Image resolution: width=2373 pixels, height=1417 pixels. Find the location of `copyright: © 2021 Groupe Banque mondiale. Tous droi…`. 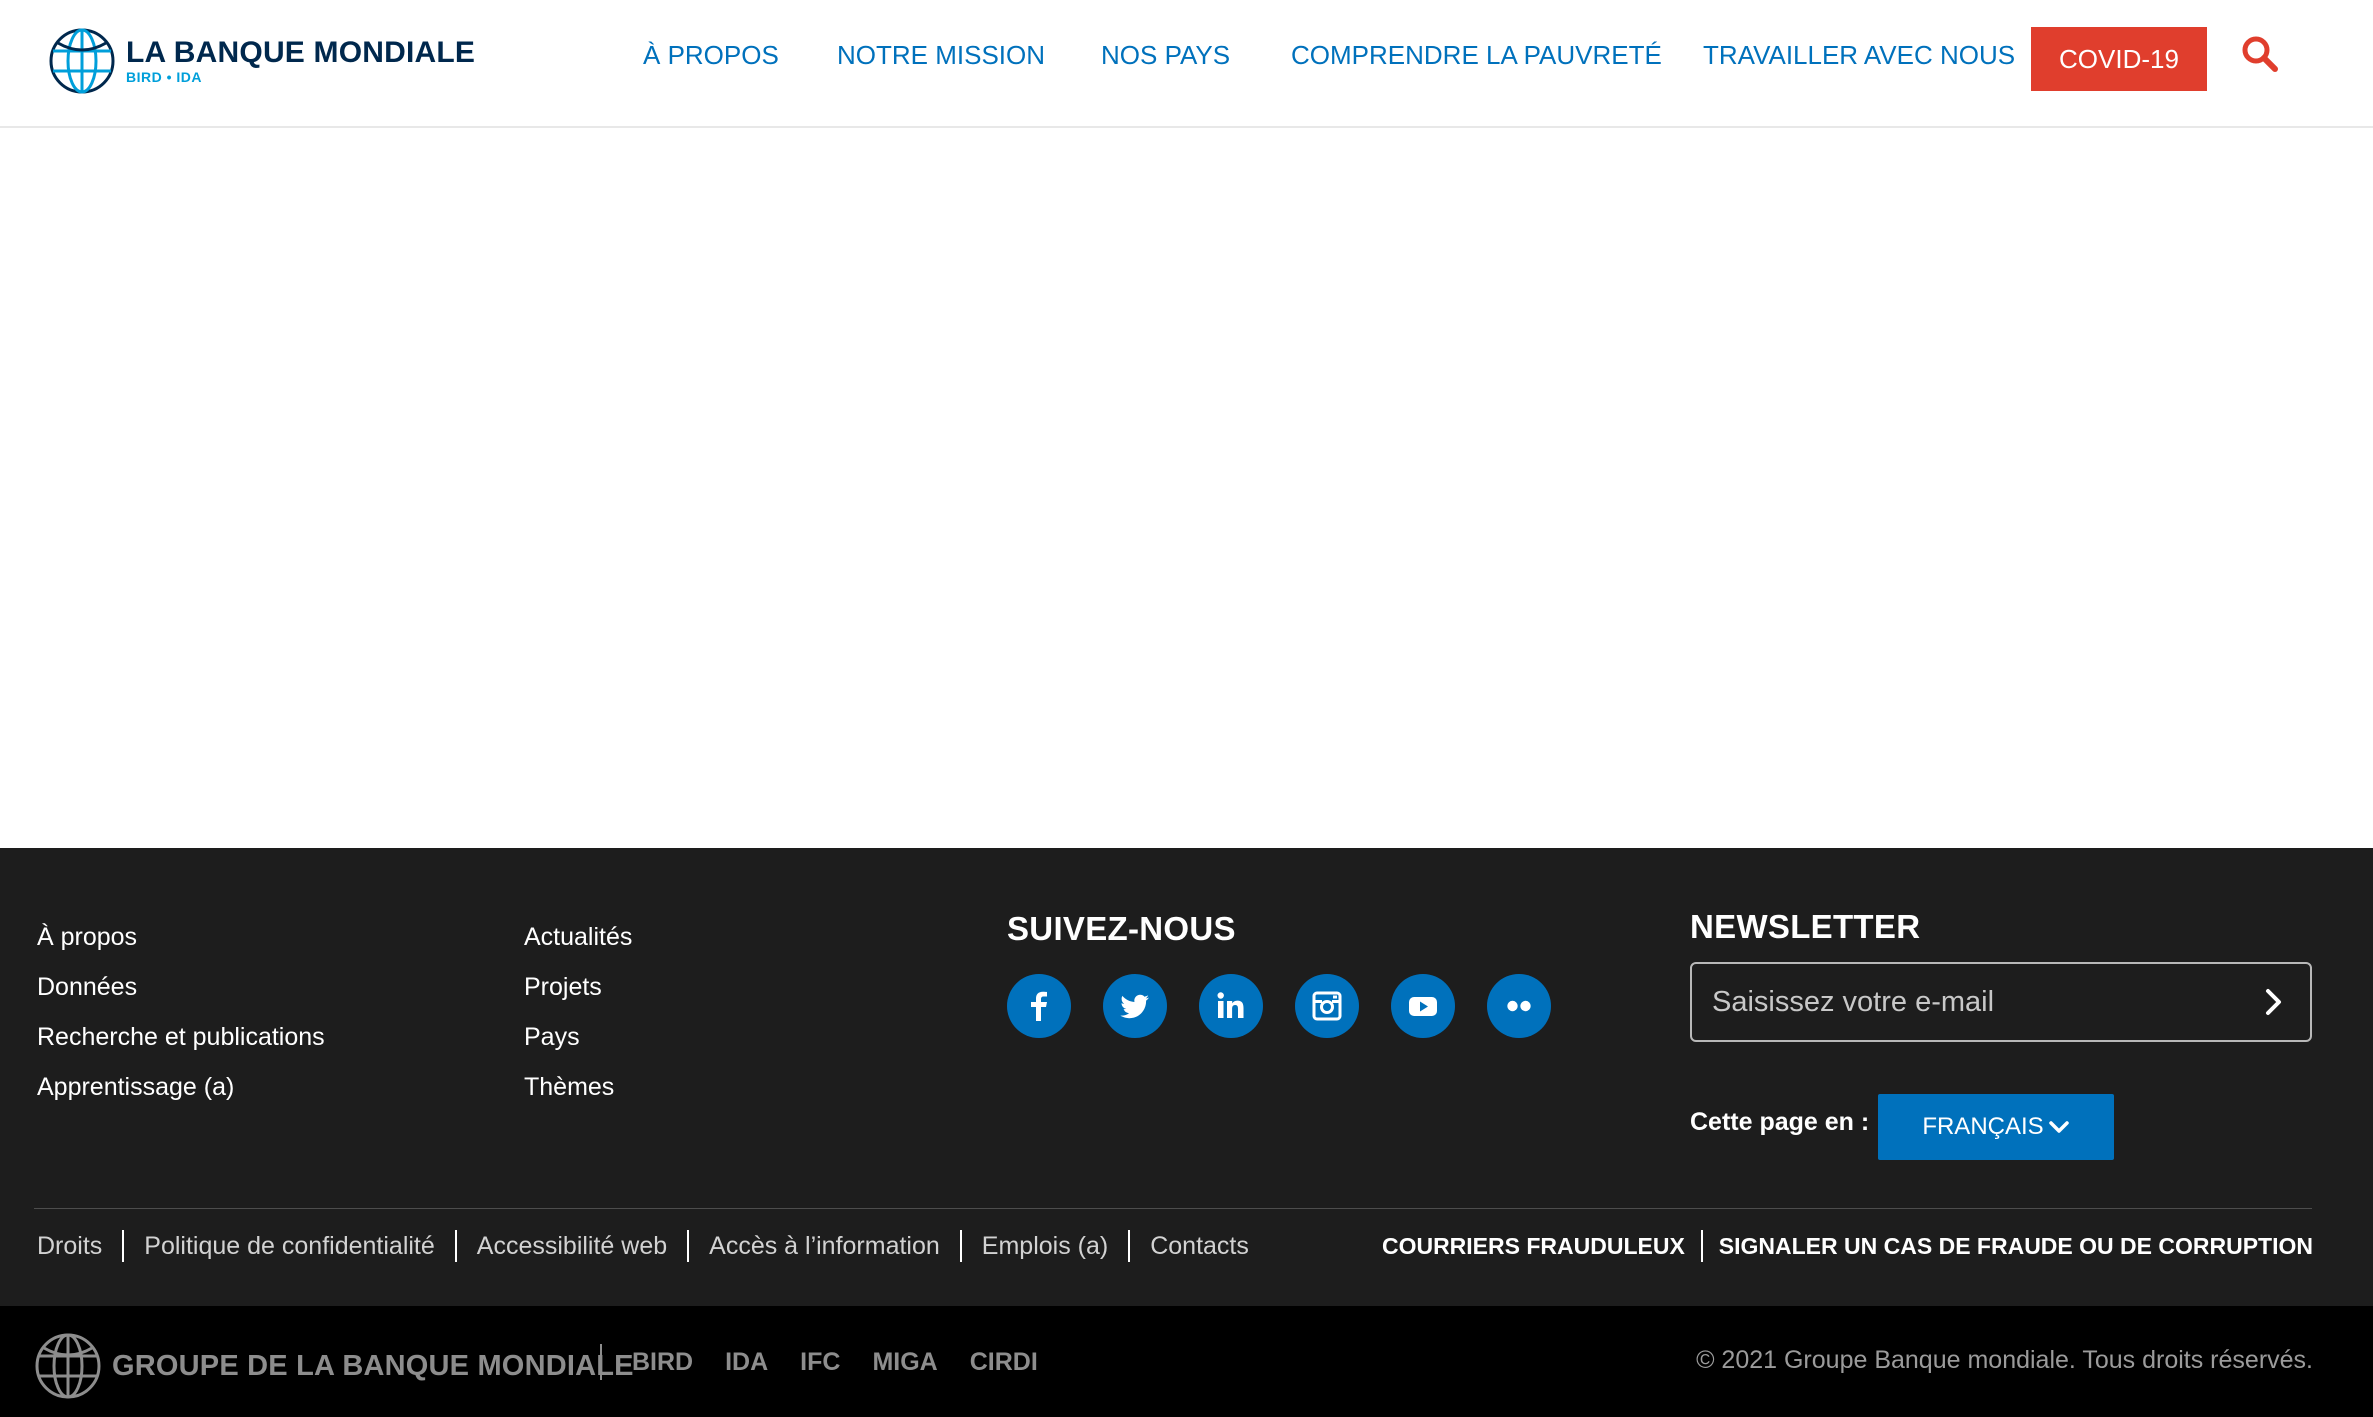

copyright: © 2021 Groupe Banque mondiale. Tous droi… is located at coordinates (2004, 1360).